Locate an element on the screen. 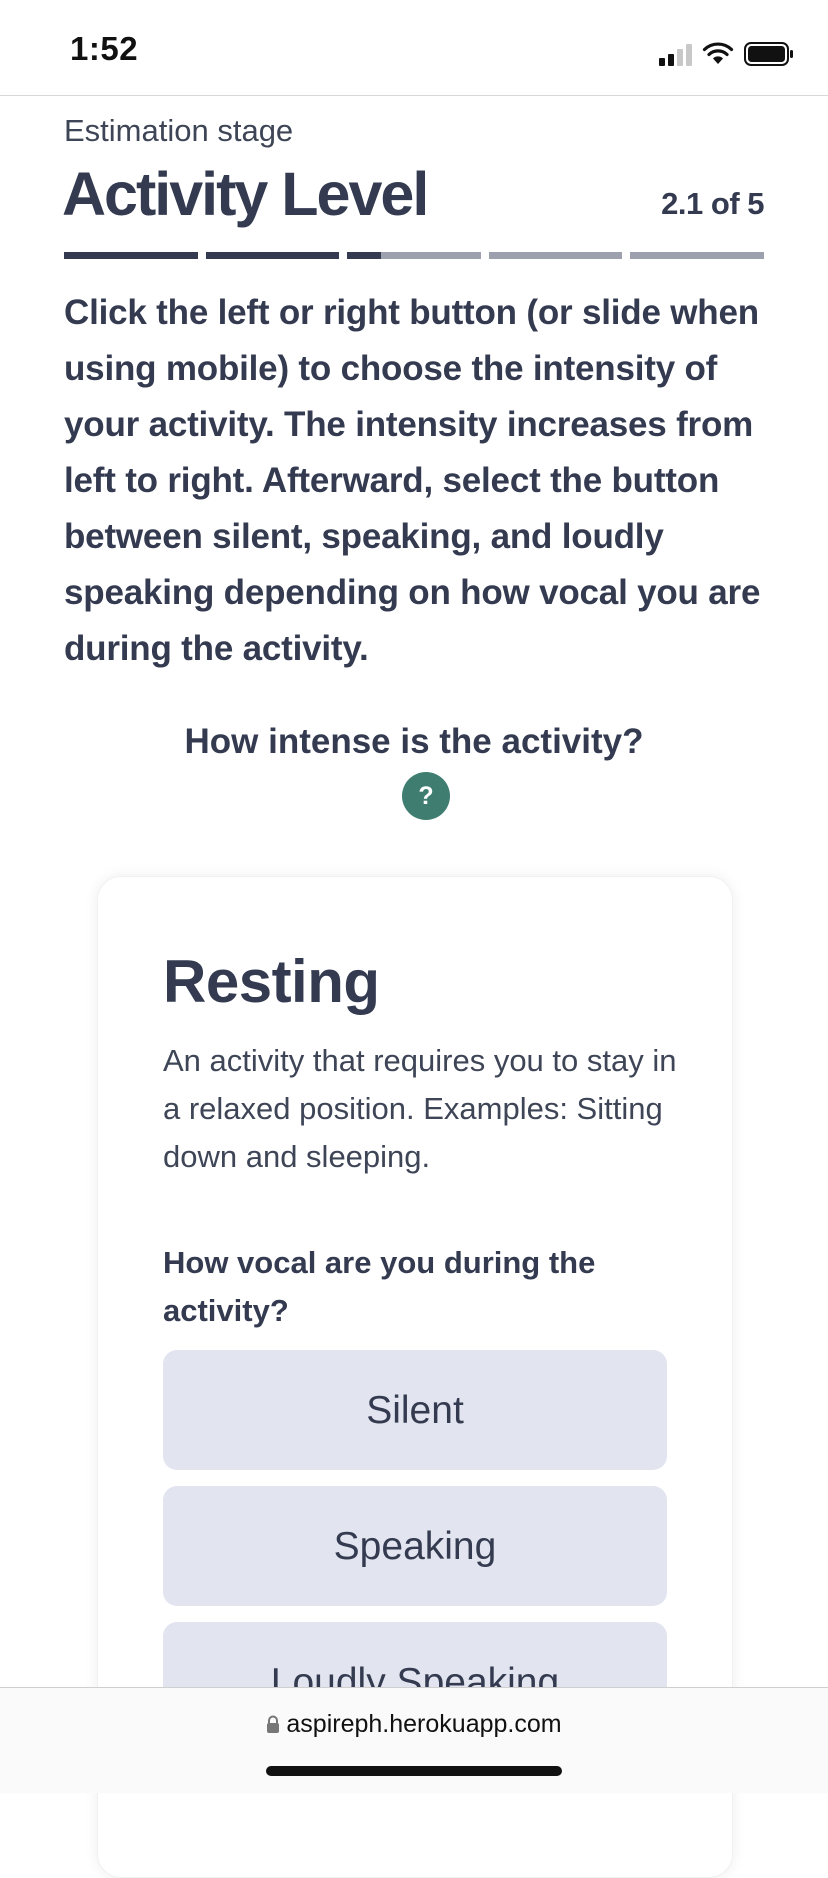  status-bar: 1:52 is located at coordinates (414, 48).